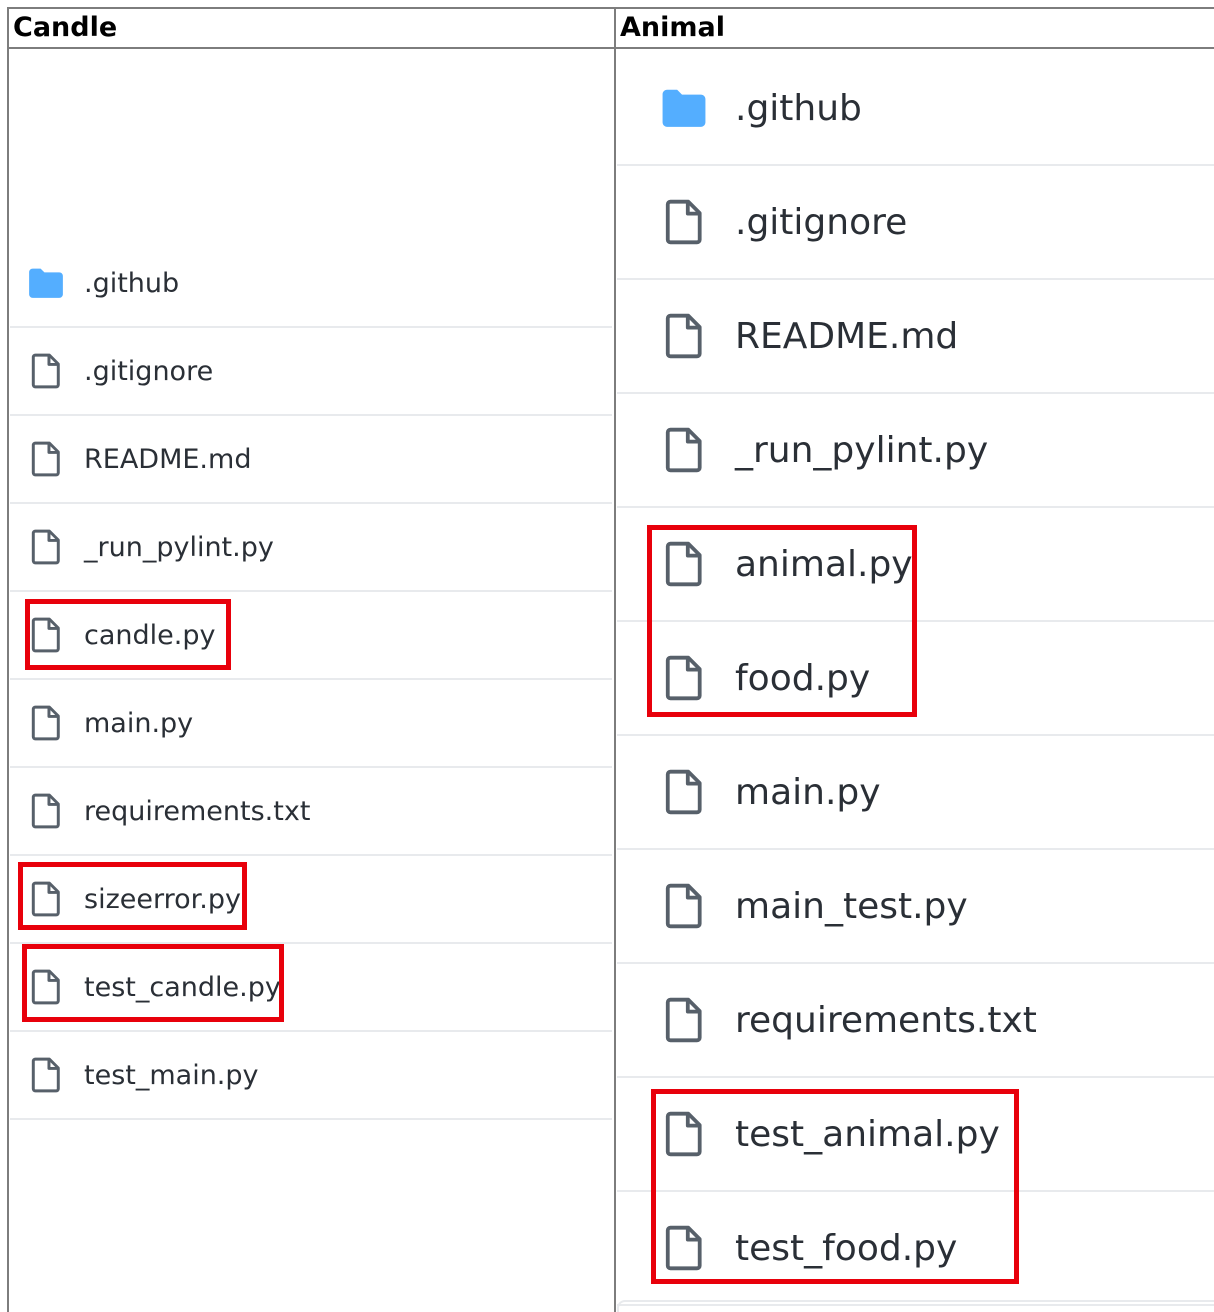 This screenshot has height=1312, width=1214. Describe the element at coordinates (311, 460) in the screenshot. I see `left-file-row-readme-md: README.md` at that location.